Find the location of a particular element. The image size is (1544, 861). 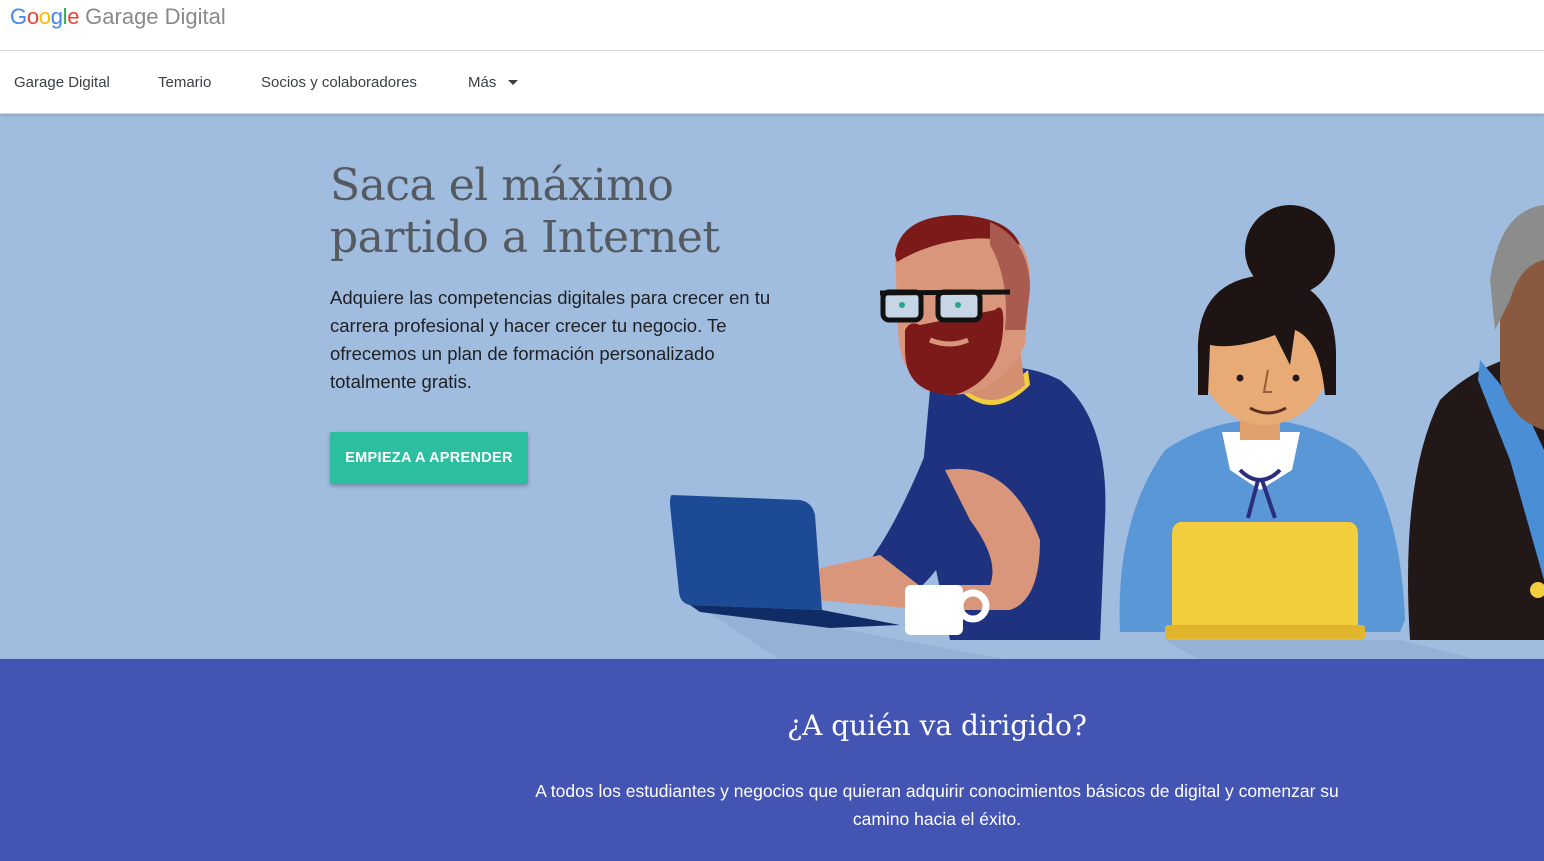

nav-item-temario: Temario is located at coordinates (184, 82).